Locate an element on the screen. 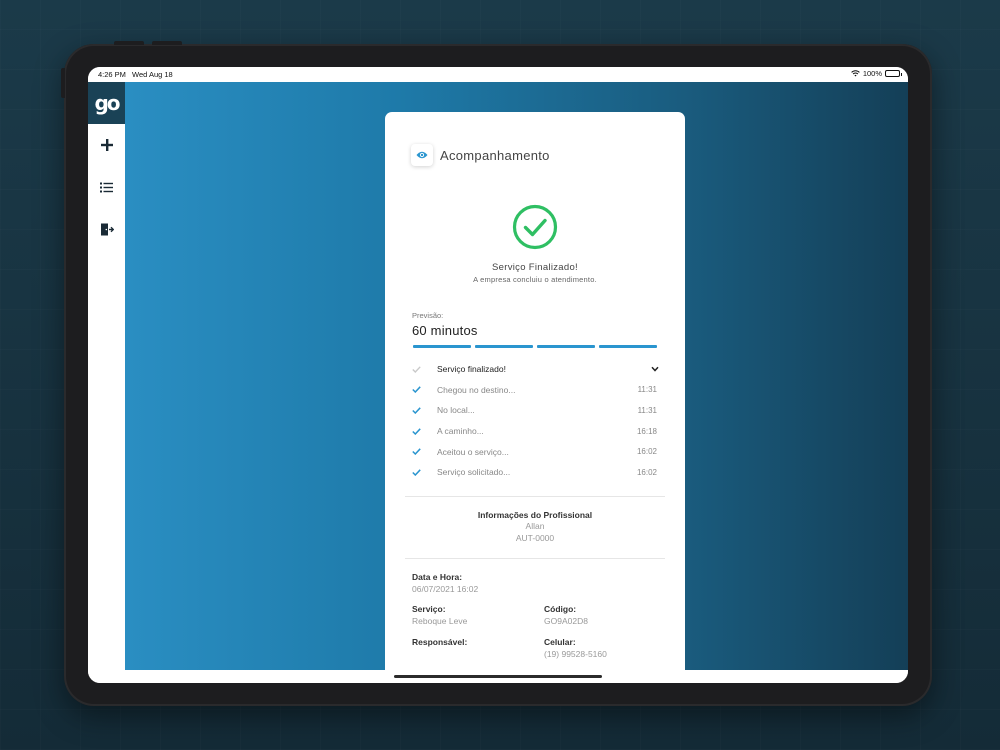 This screenshot has height=750, width=1000. datetime-label: Data e Hora: is located at coordinates (437, 577).